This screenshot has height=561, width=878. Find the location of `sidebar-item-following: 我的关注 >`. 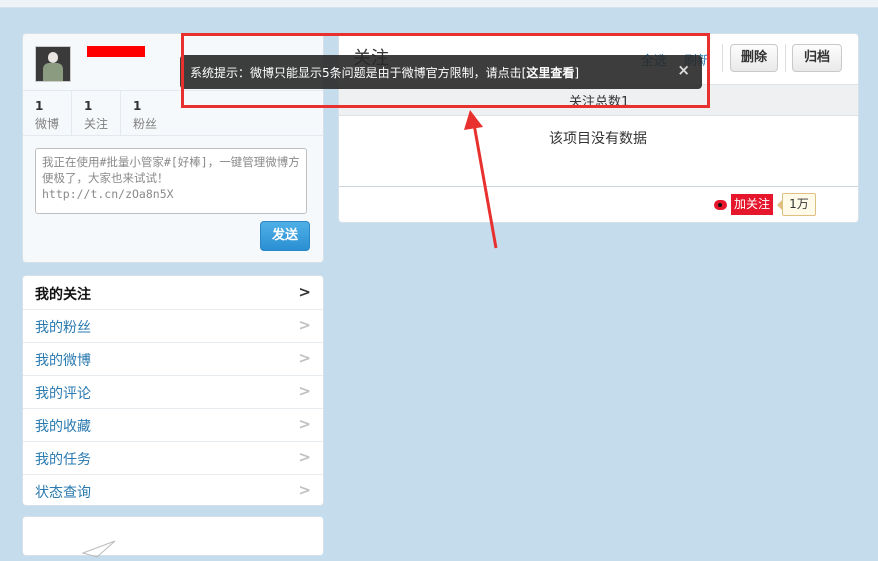

sidebar-item-following: 我的关注 > is located at coordinates (173, 293).